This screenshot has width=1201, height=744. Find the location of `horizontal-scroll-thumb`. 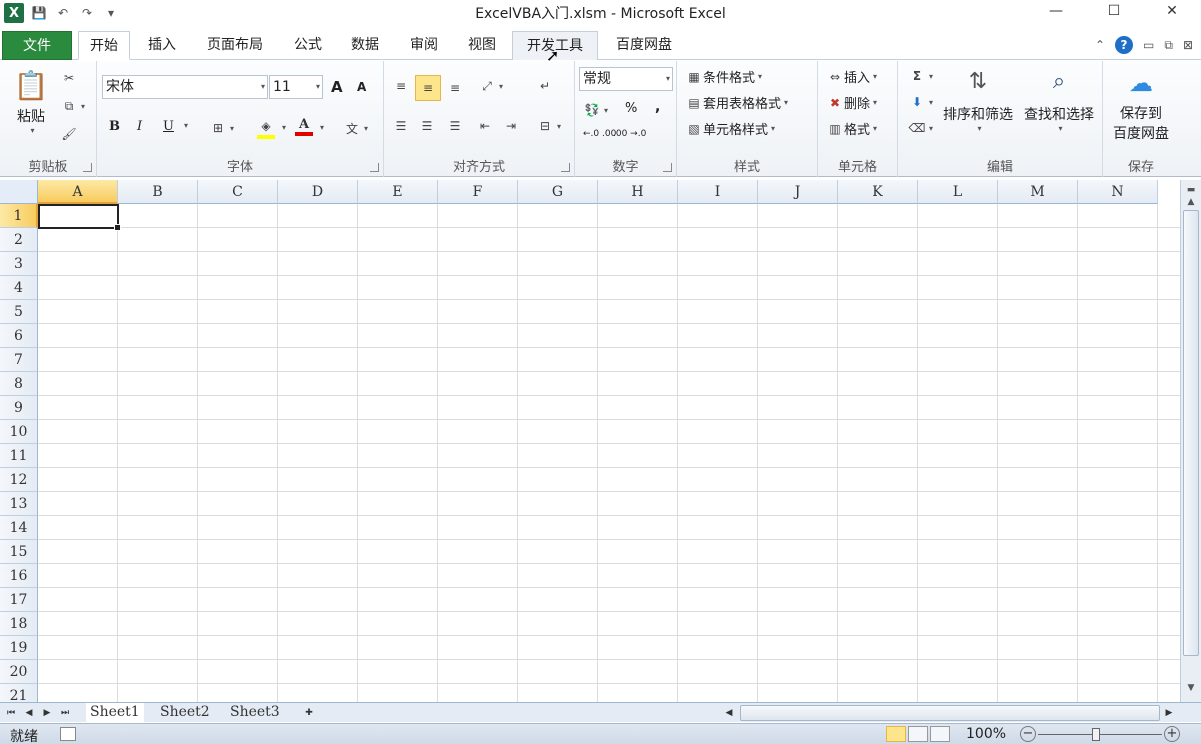

horizontal-scroll-thumb is located at coordinates (950, 713).